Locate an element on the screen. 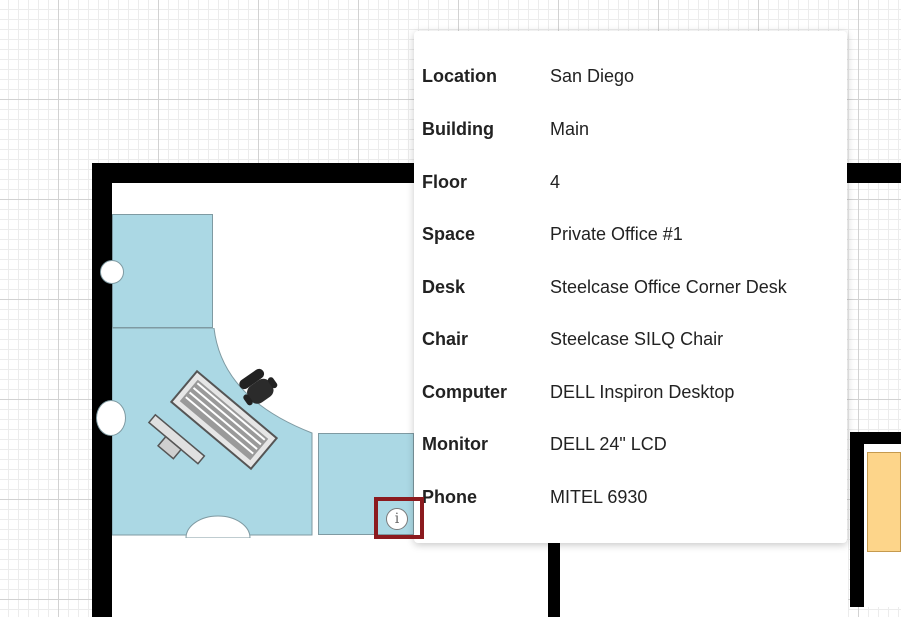 The height and width of the screenshot is (617, 901). corner-desk-notch-left is located at coordinates (111, 418).